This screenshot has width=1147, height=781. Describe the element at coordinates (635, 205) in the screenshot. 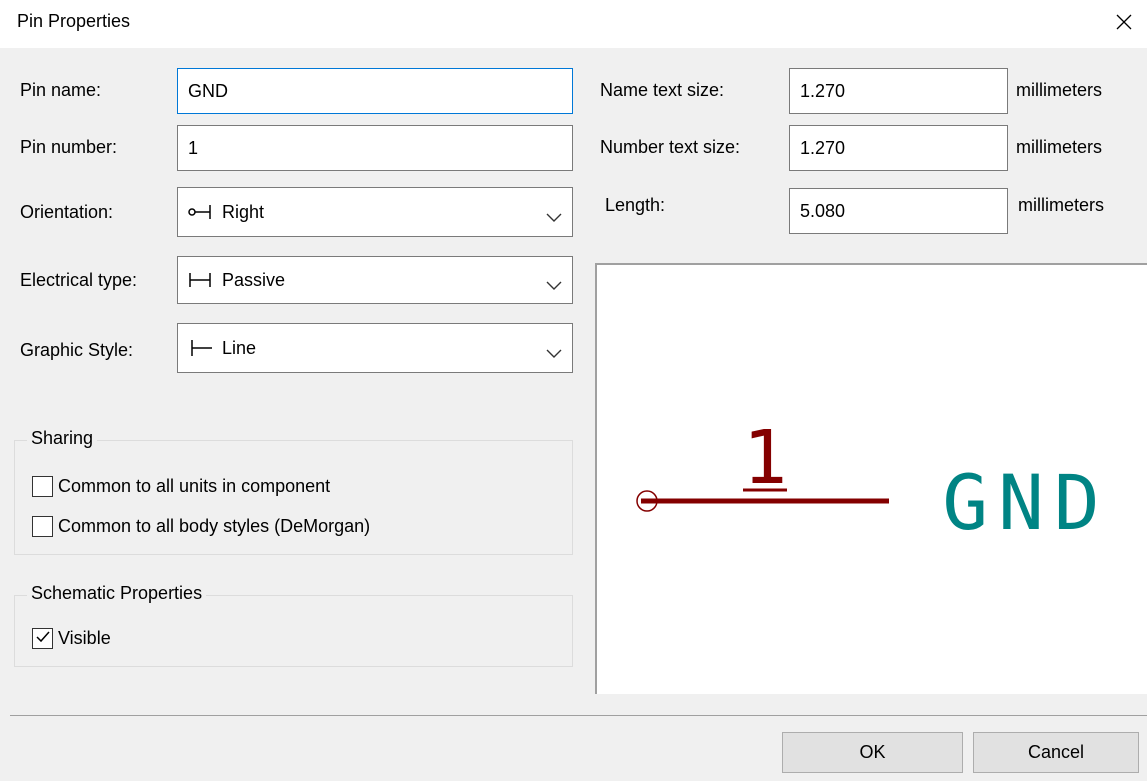

I see `length-label: Length:` at that location.